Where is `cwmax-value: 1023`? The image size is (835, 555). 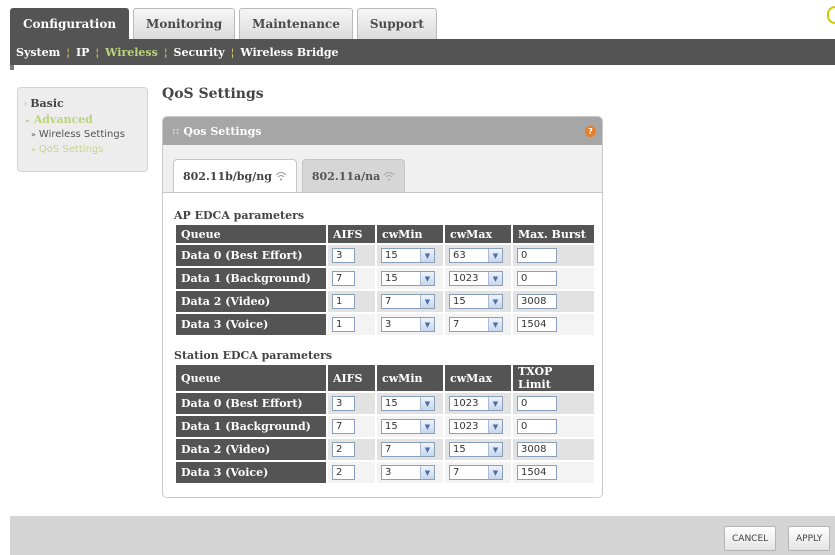
cwmax-value: 1023 is located at coordinates (466, 403).